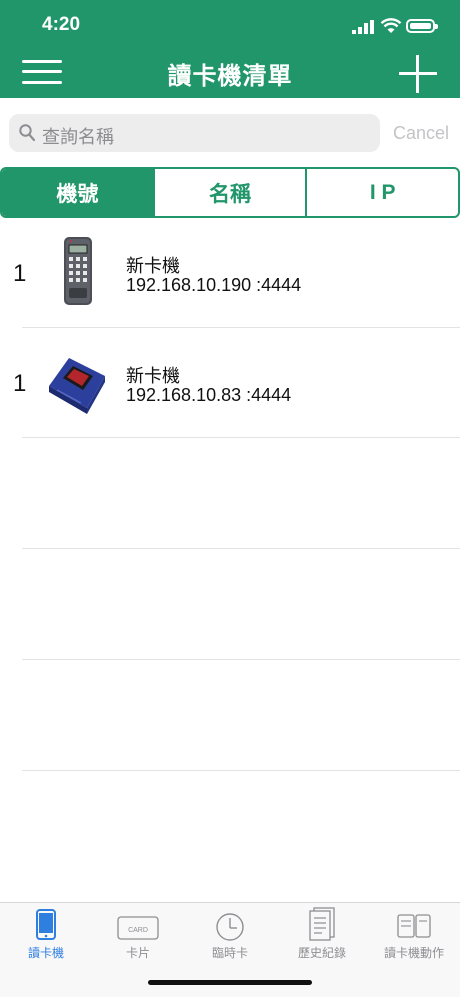 This screenshot has height=997, width=460. I want to click on battery-icon, so click(422, 26).